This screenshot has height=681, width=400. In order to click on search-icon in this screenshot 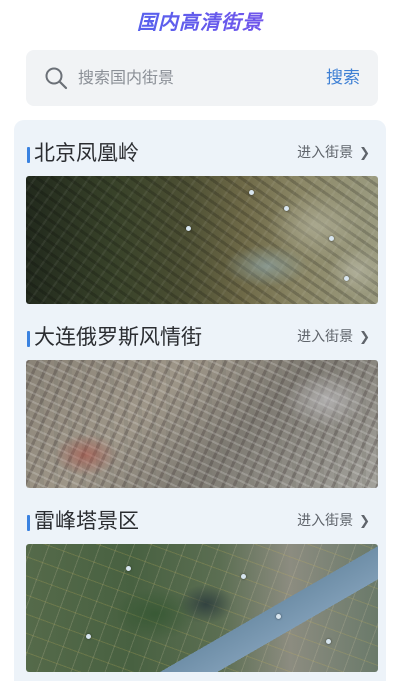, I will do `click(56, 78)`.